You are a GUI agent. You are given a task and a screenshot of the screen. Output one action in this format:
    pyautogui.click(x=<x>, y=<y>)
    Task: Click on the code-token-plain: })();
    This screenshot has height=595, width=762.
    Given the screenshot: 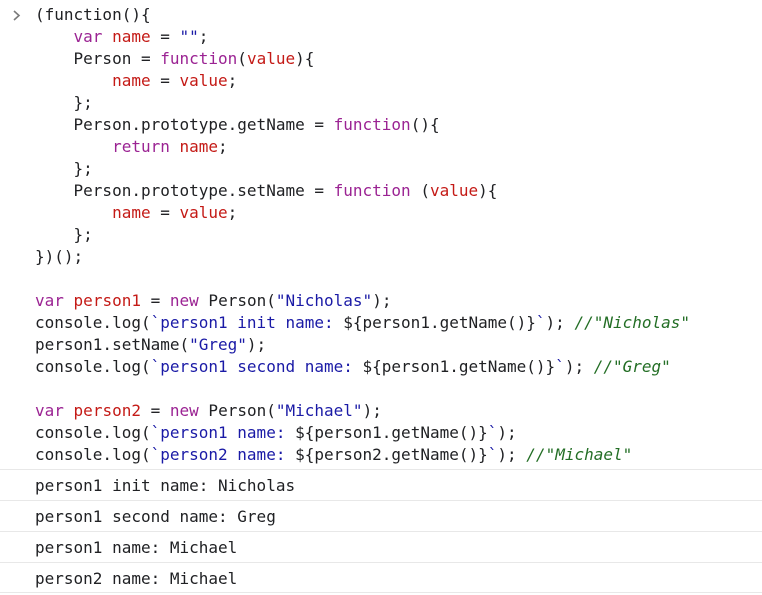 What is the action you would take?
    pyautogui.click(x=59, y=256)
    